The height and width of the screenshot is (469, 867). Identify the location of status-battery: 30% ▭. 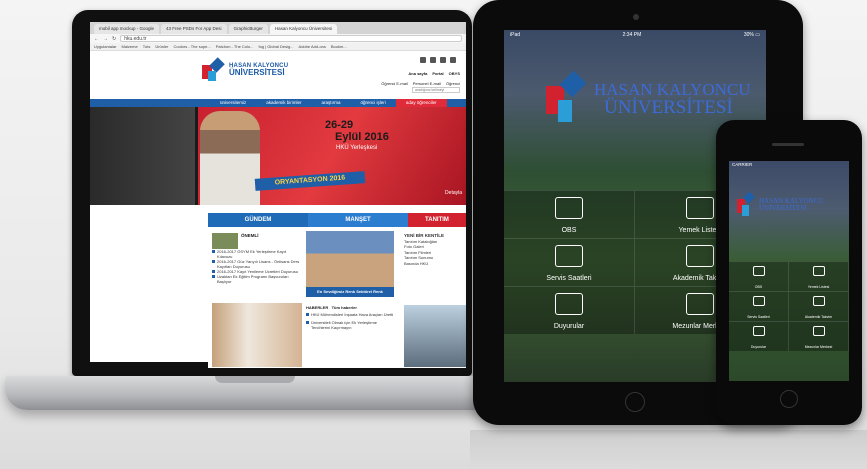
(751, 35).